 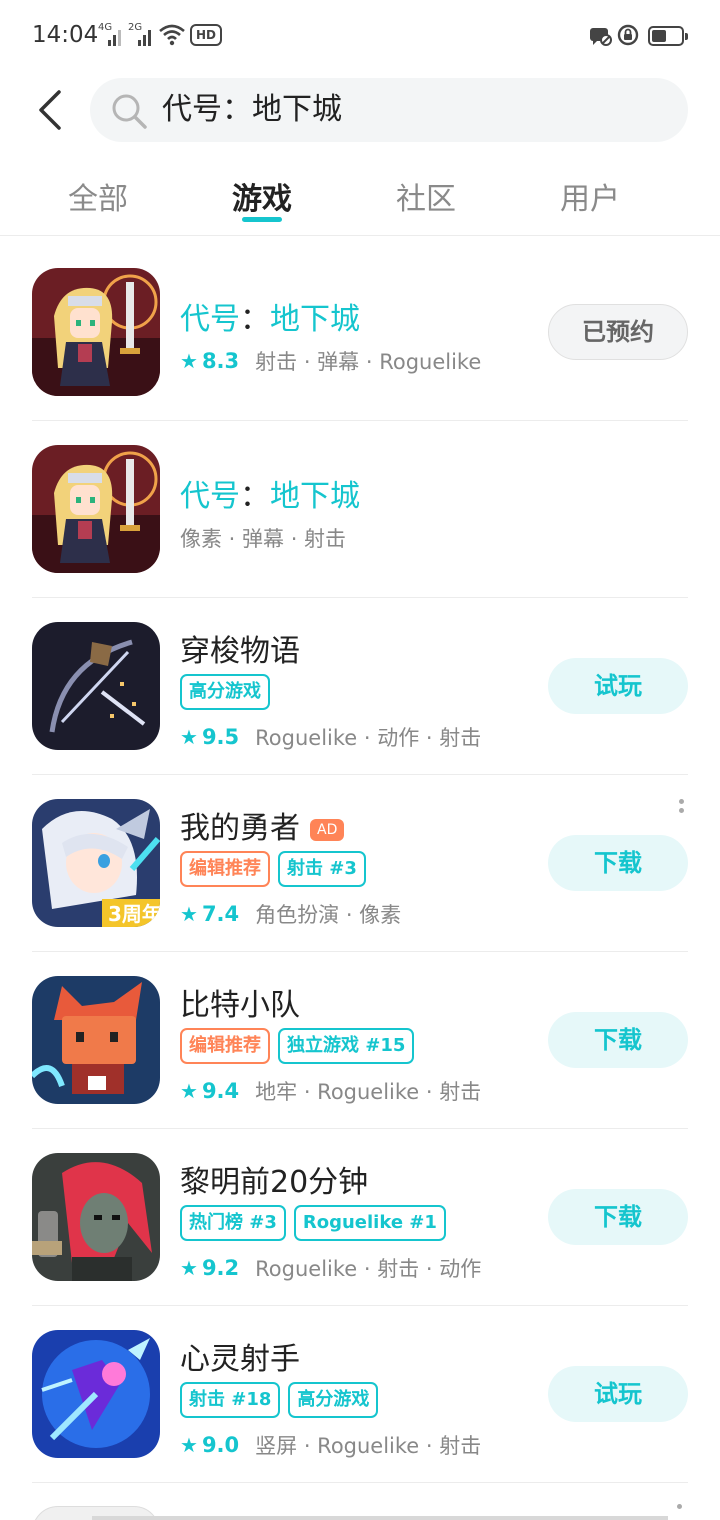 I want to click on game-title: 黎明前20分钟, so click(x=274, y=1182).